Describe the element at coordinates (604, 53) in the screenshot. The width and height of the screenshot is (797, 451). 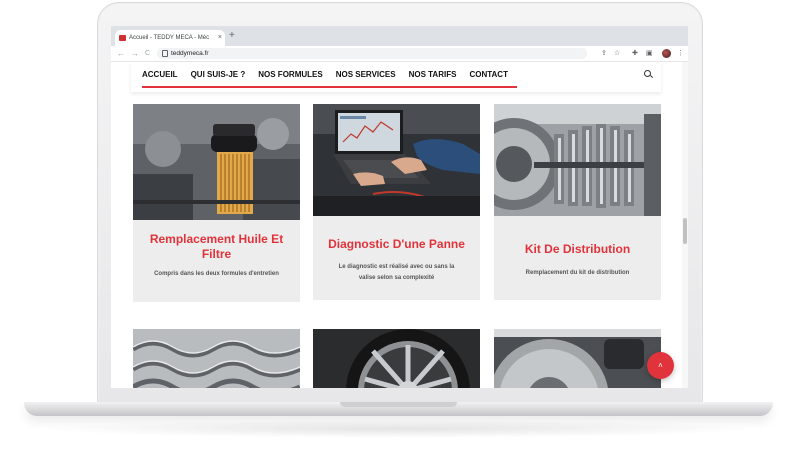
I see `share-icon: ⇪` at that location.